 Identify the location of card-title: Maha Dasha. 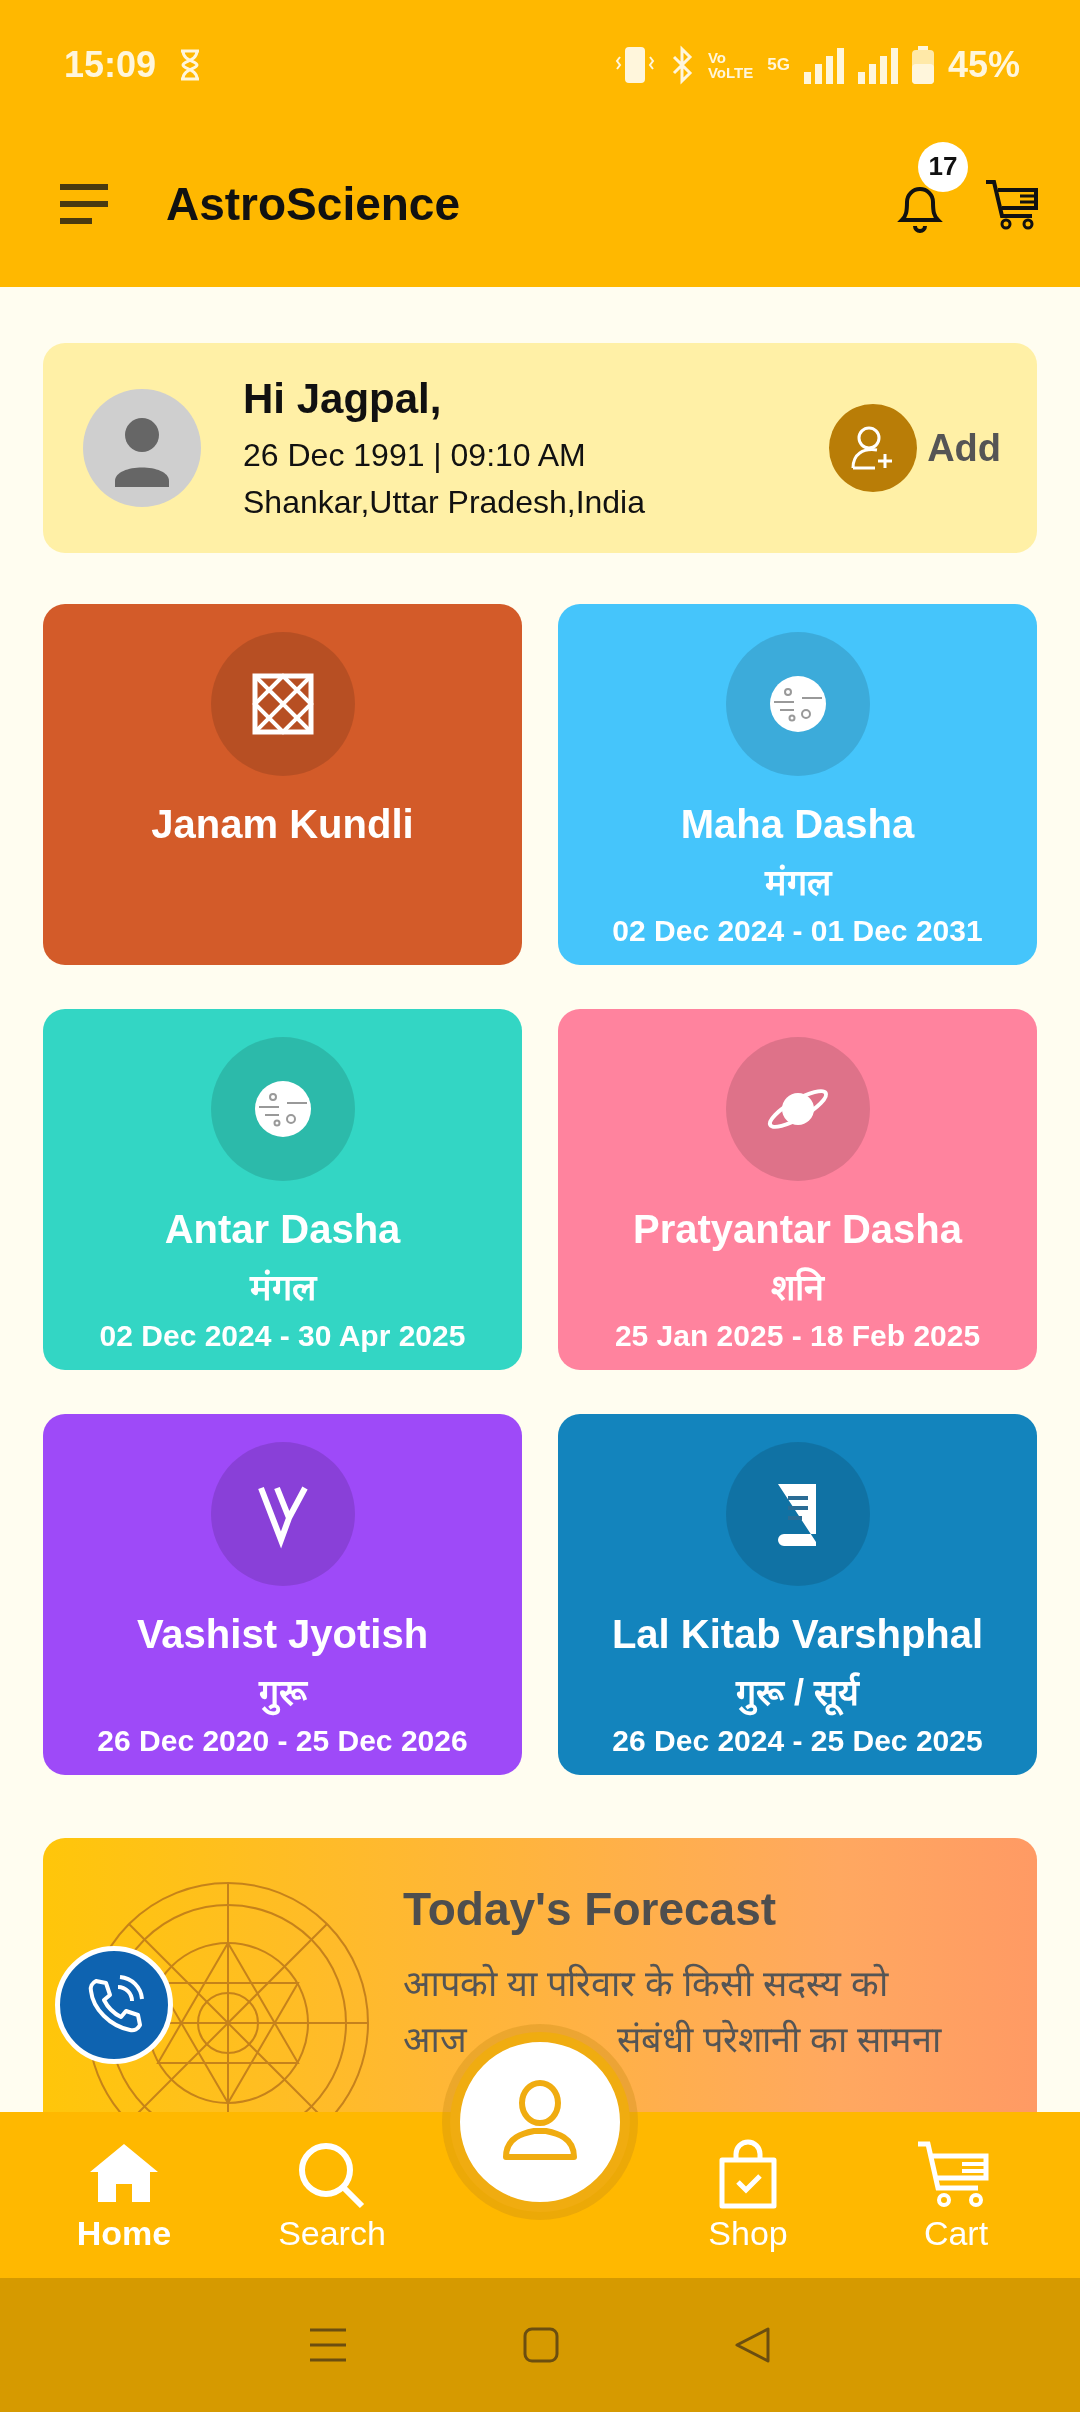
(797, 825).